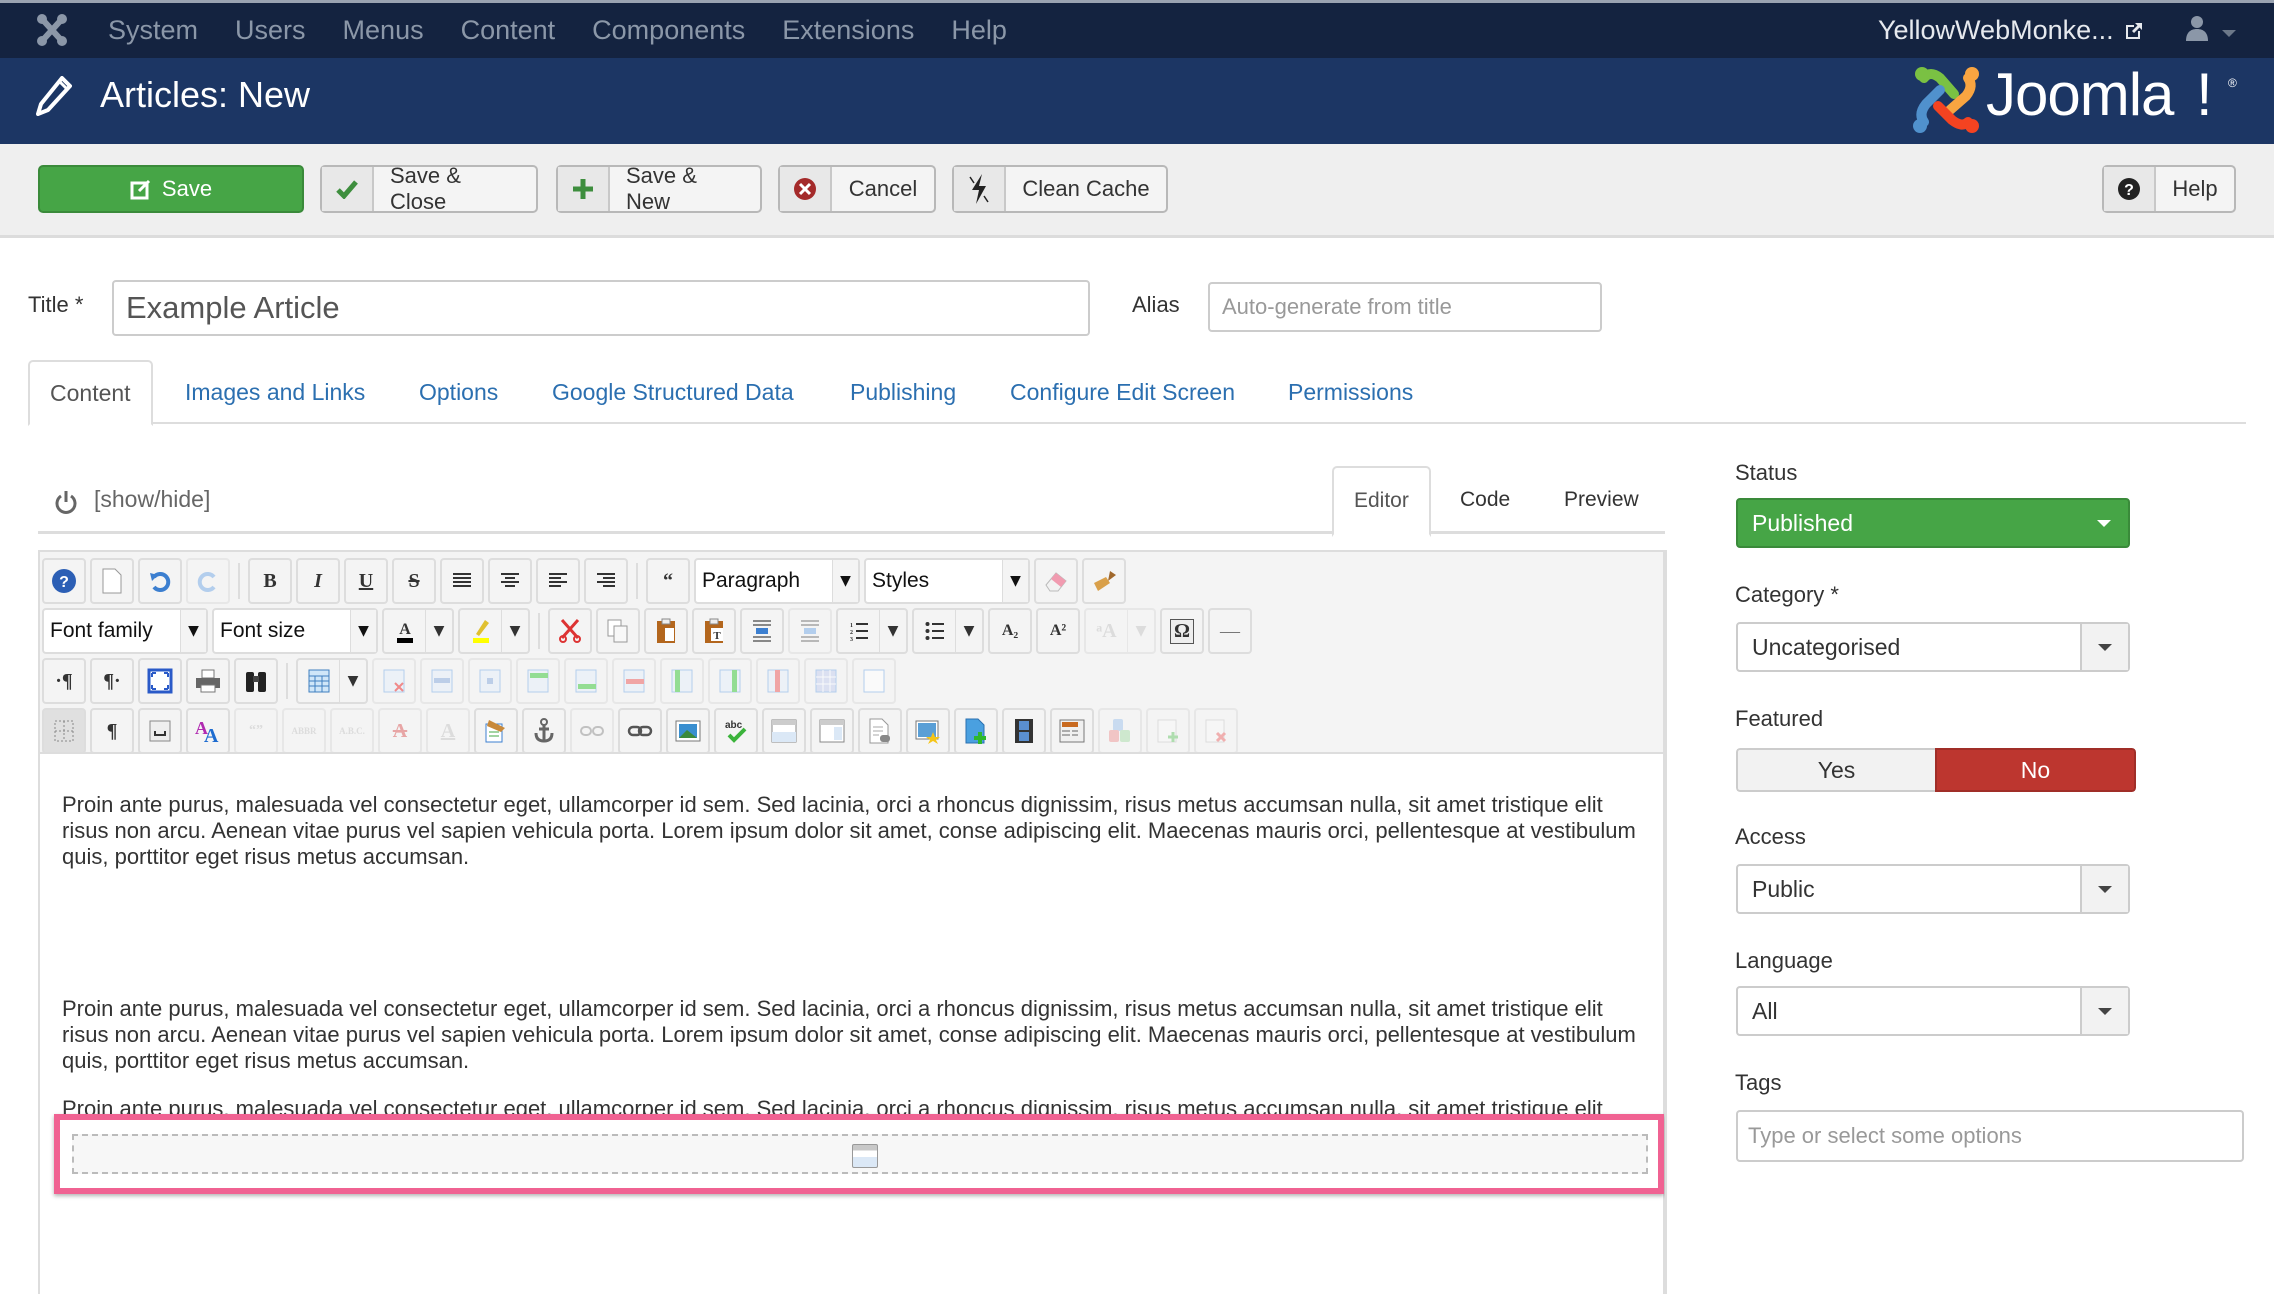  What do you see at coordinates (458, 392) in the screenshot?
I see `tab-options: Options` at bounding box center [458, 392].